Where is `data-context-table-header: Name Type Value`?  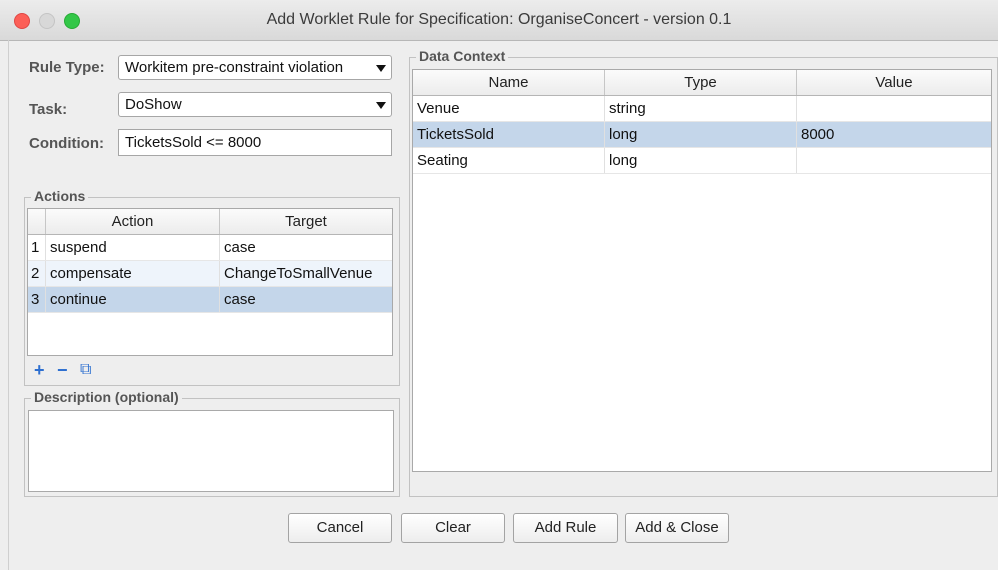 data-context-table-header: Name Type Value is located at coordinates (702, 83).